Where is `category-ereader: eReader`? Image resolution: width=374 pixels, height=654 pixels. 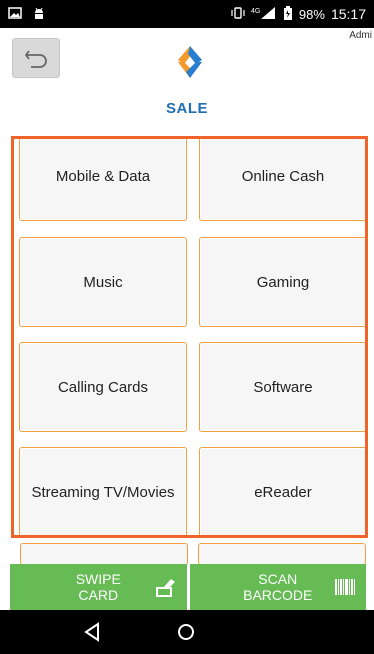
category-ereader: eReader is located at coordinates (282, 491).